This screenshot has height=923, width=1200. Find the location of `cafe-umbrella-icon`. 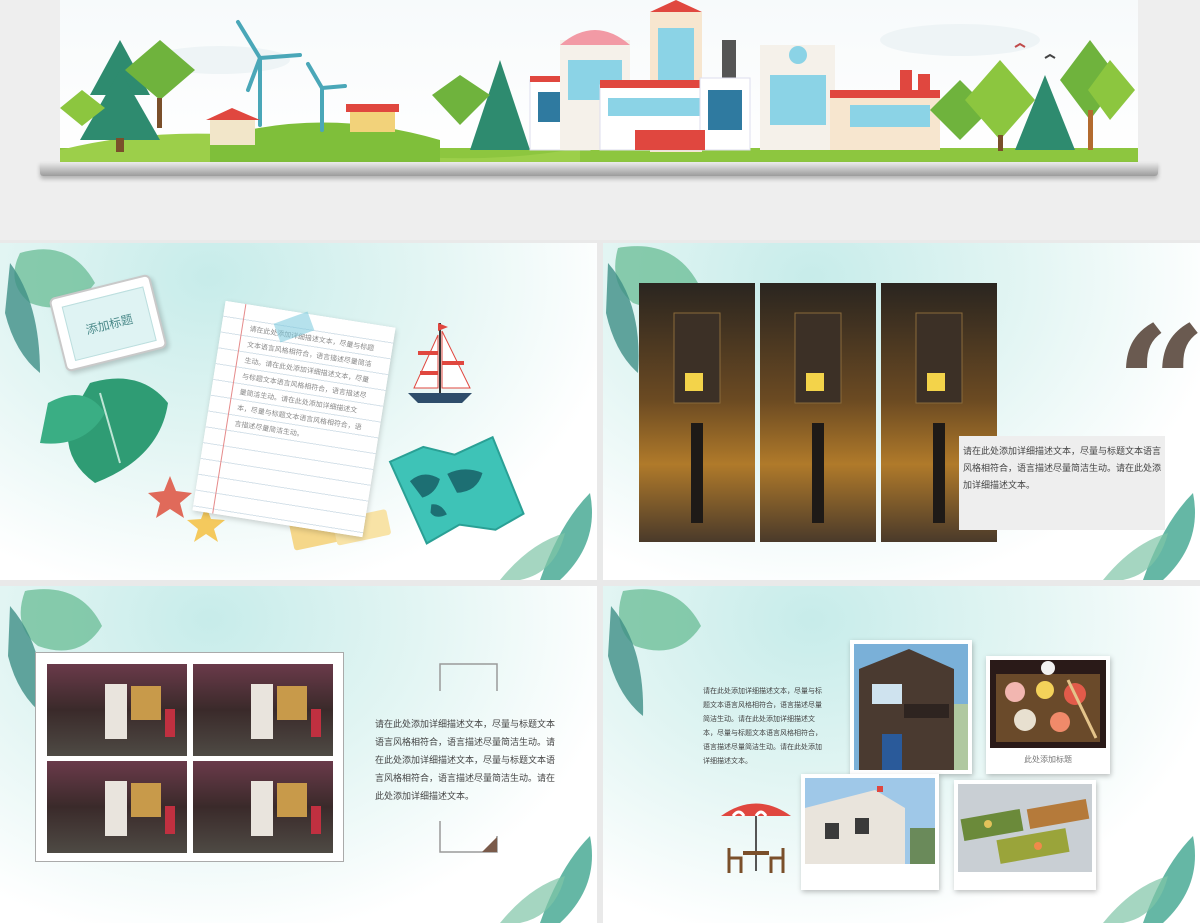

cafe-umbrella-icon is located at coordinates (756, 838).